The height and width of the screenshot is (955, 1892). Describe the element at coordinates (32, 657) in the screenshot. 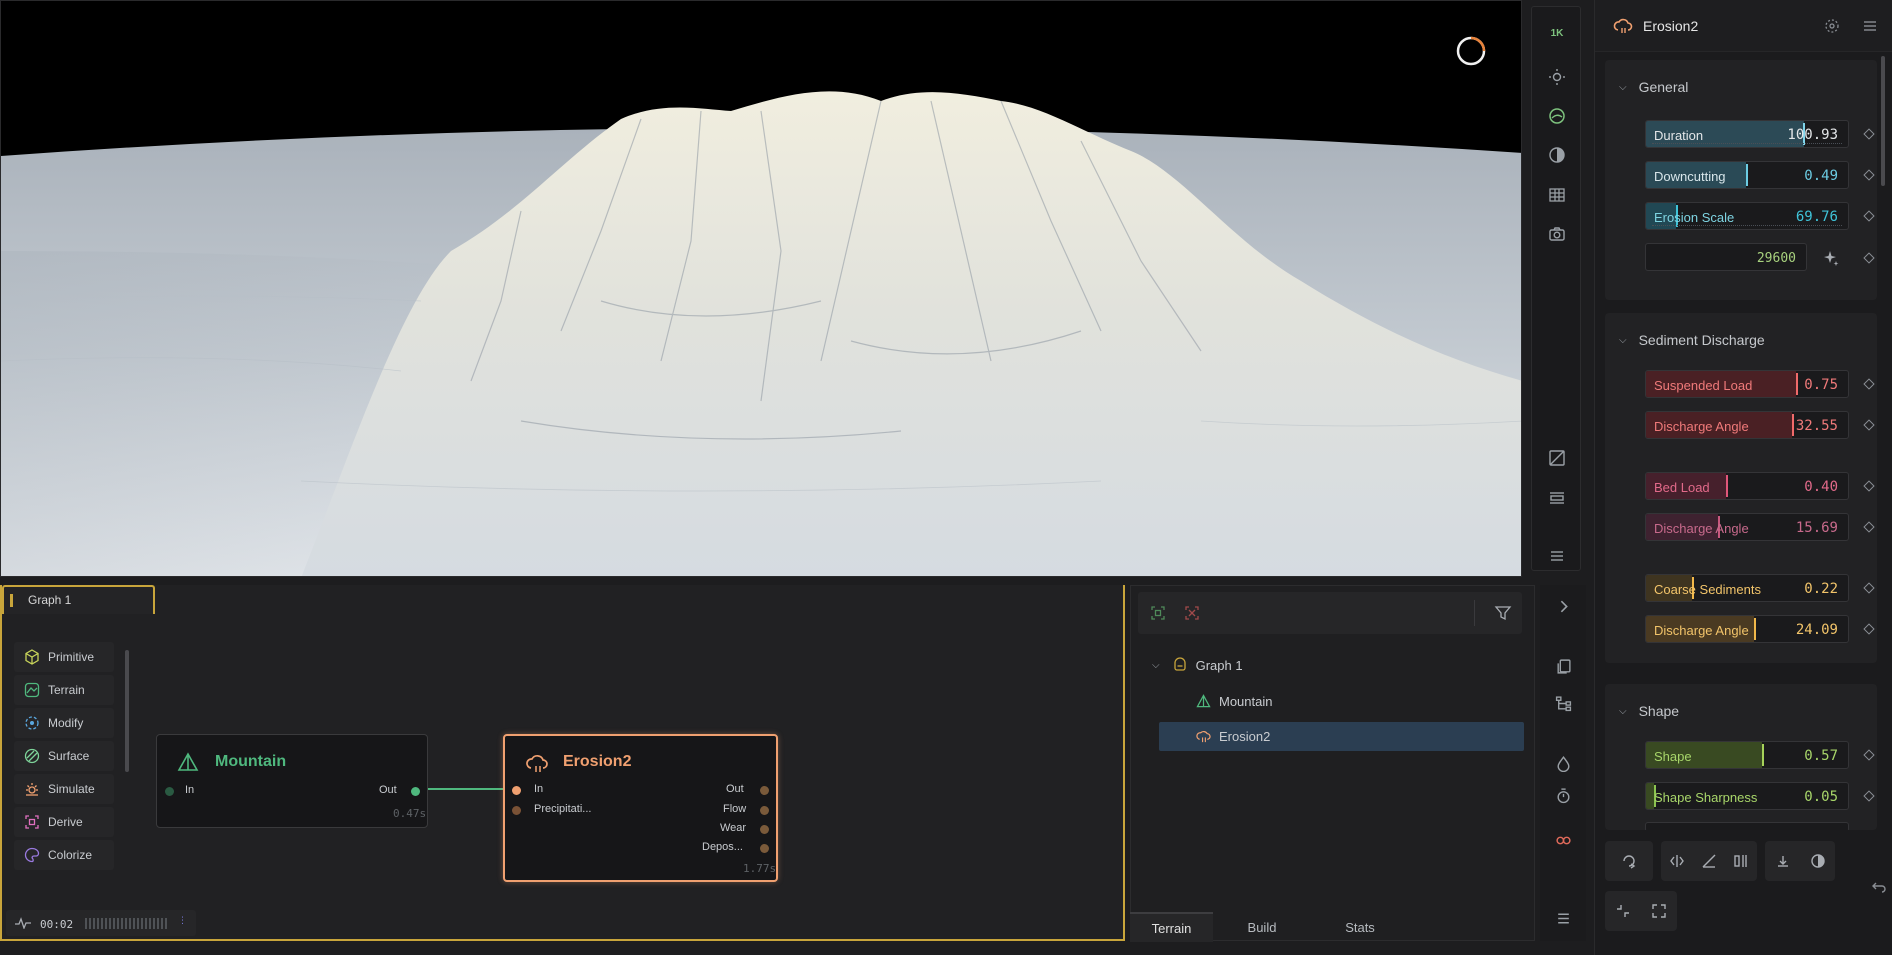

I see `cube-icon` at that location.